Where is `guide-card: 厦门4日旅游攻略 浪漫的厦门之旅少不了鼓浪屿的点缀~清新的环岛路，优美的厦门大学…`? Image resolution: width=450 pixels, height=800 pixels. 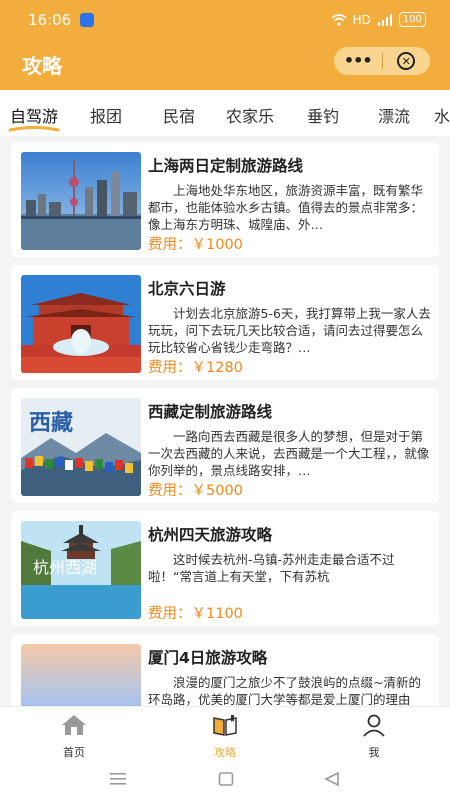
guide-card: 厦门4日旅游攻略 浪漫的厦门之旅少不了鼓浪屿的点缀~清新的环岛路，优美的厦门大学… is located at coordinates (225, 670).